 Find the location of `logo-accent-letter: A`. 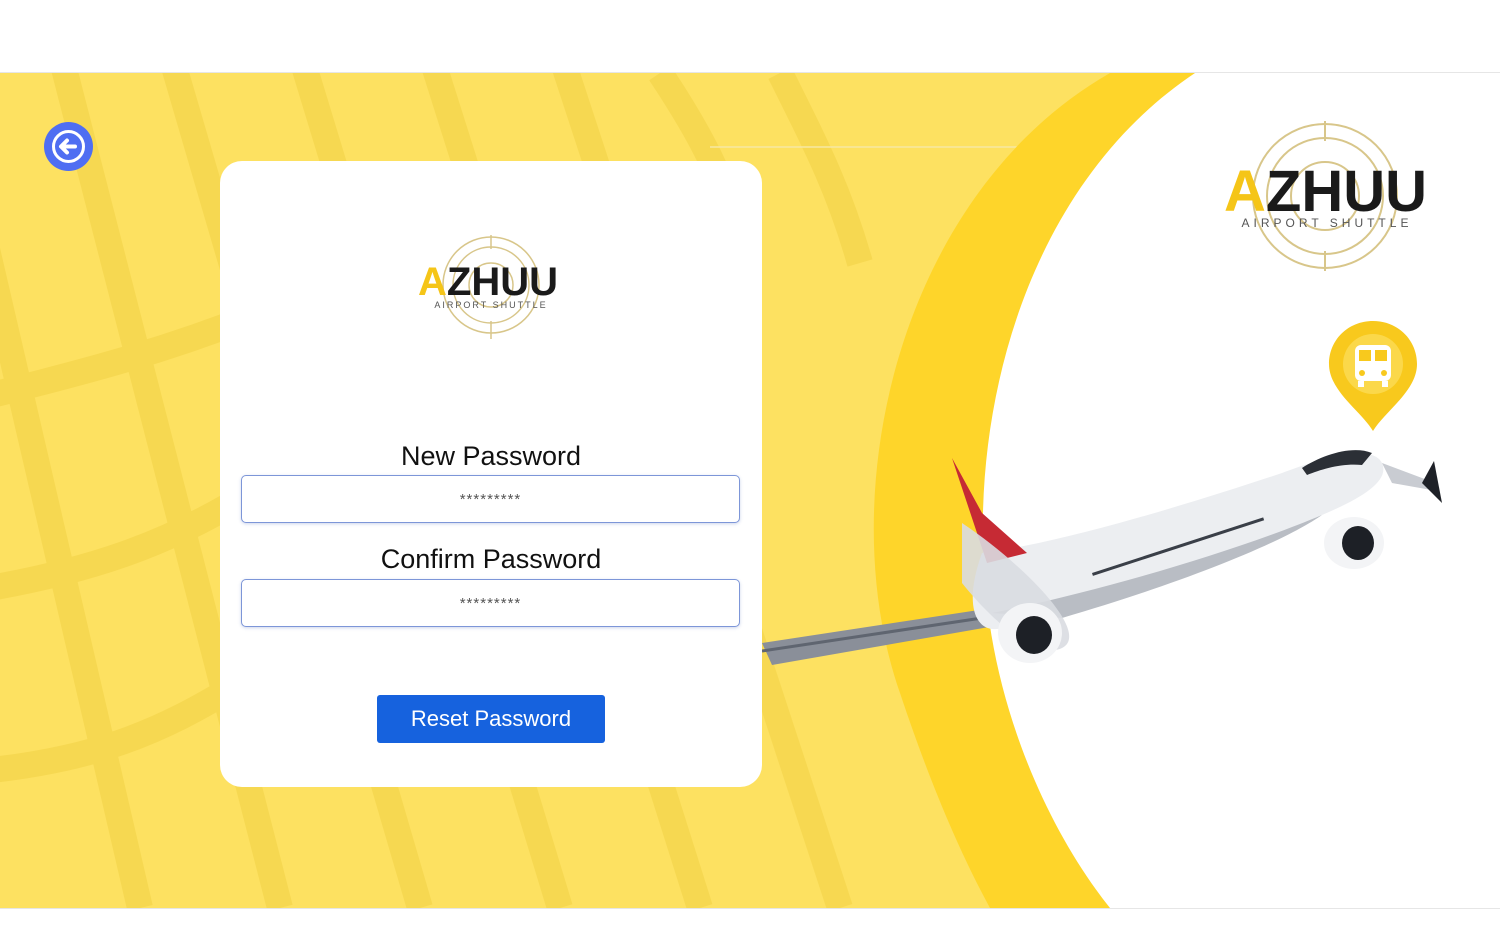

logo-accent-letter: A is located at coordinates (432, 282).